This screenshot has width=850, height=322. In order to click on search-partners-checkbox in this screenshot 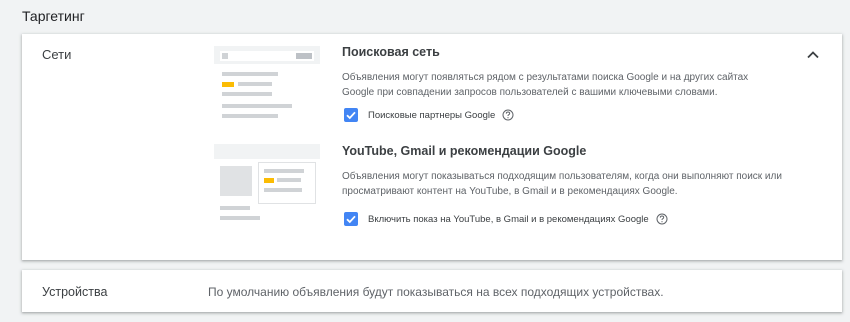, I will do `click(351, 115)`.